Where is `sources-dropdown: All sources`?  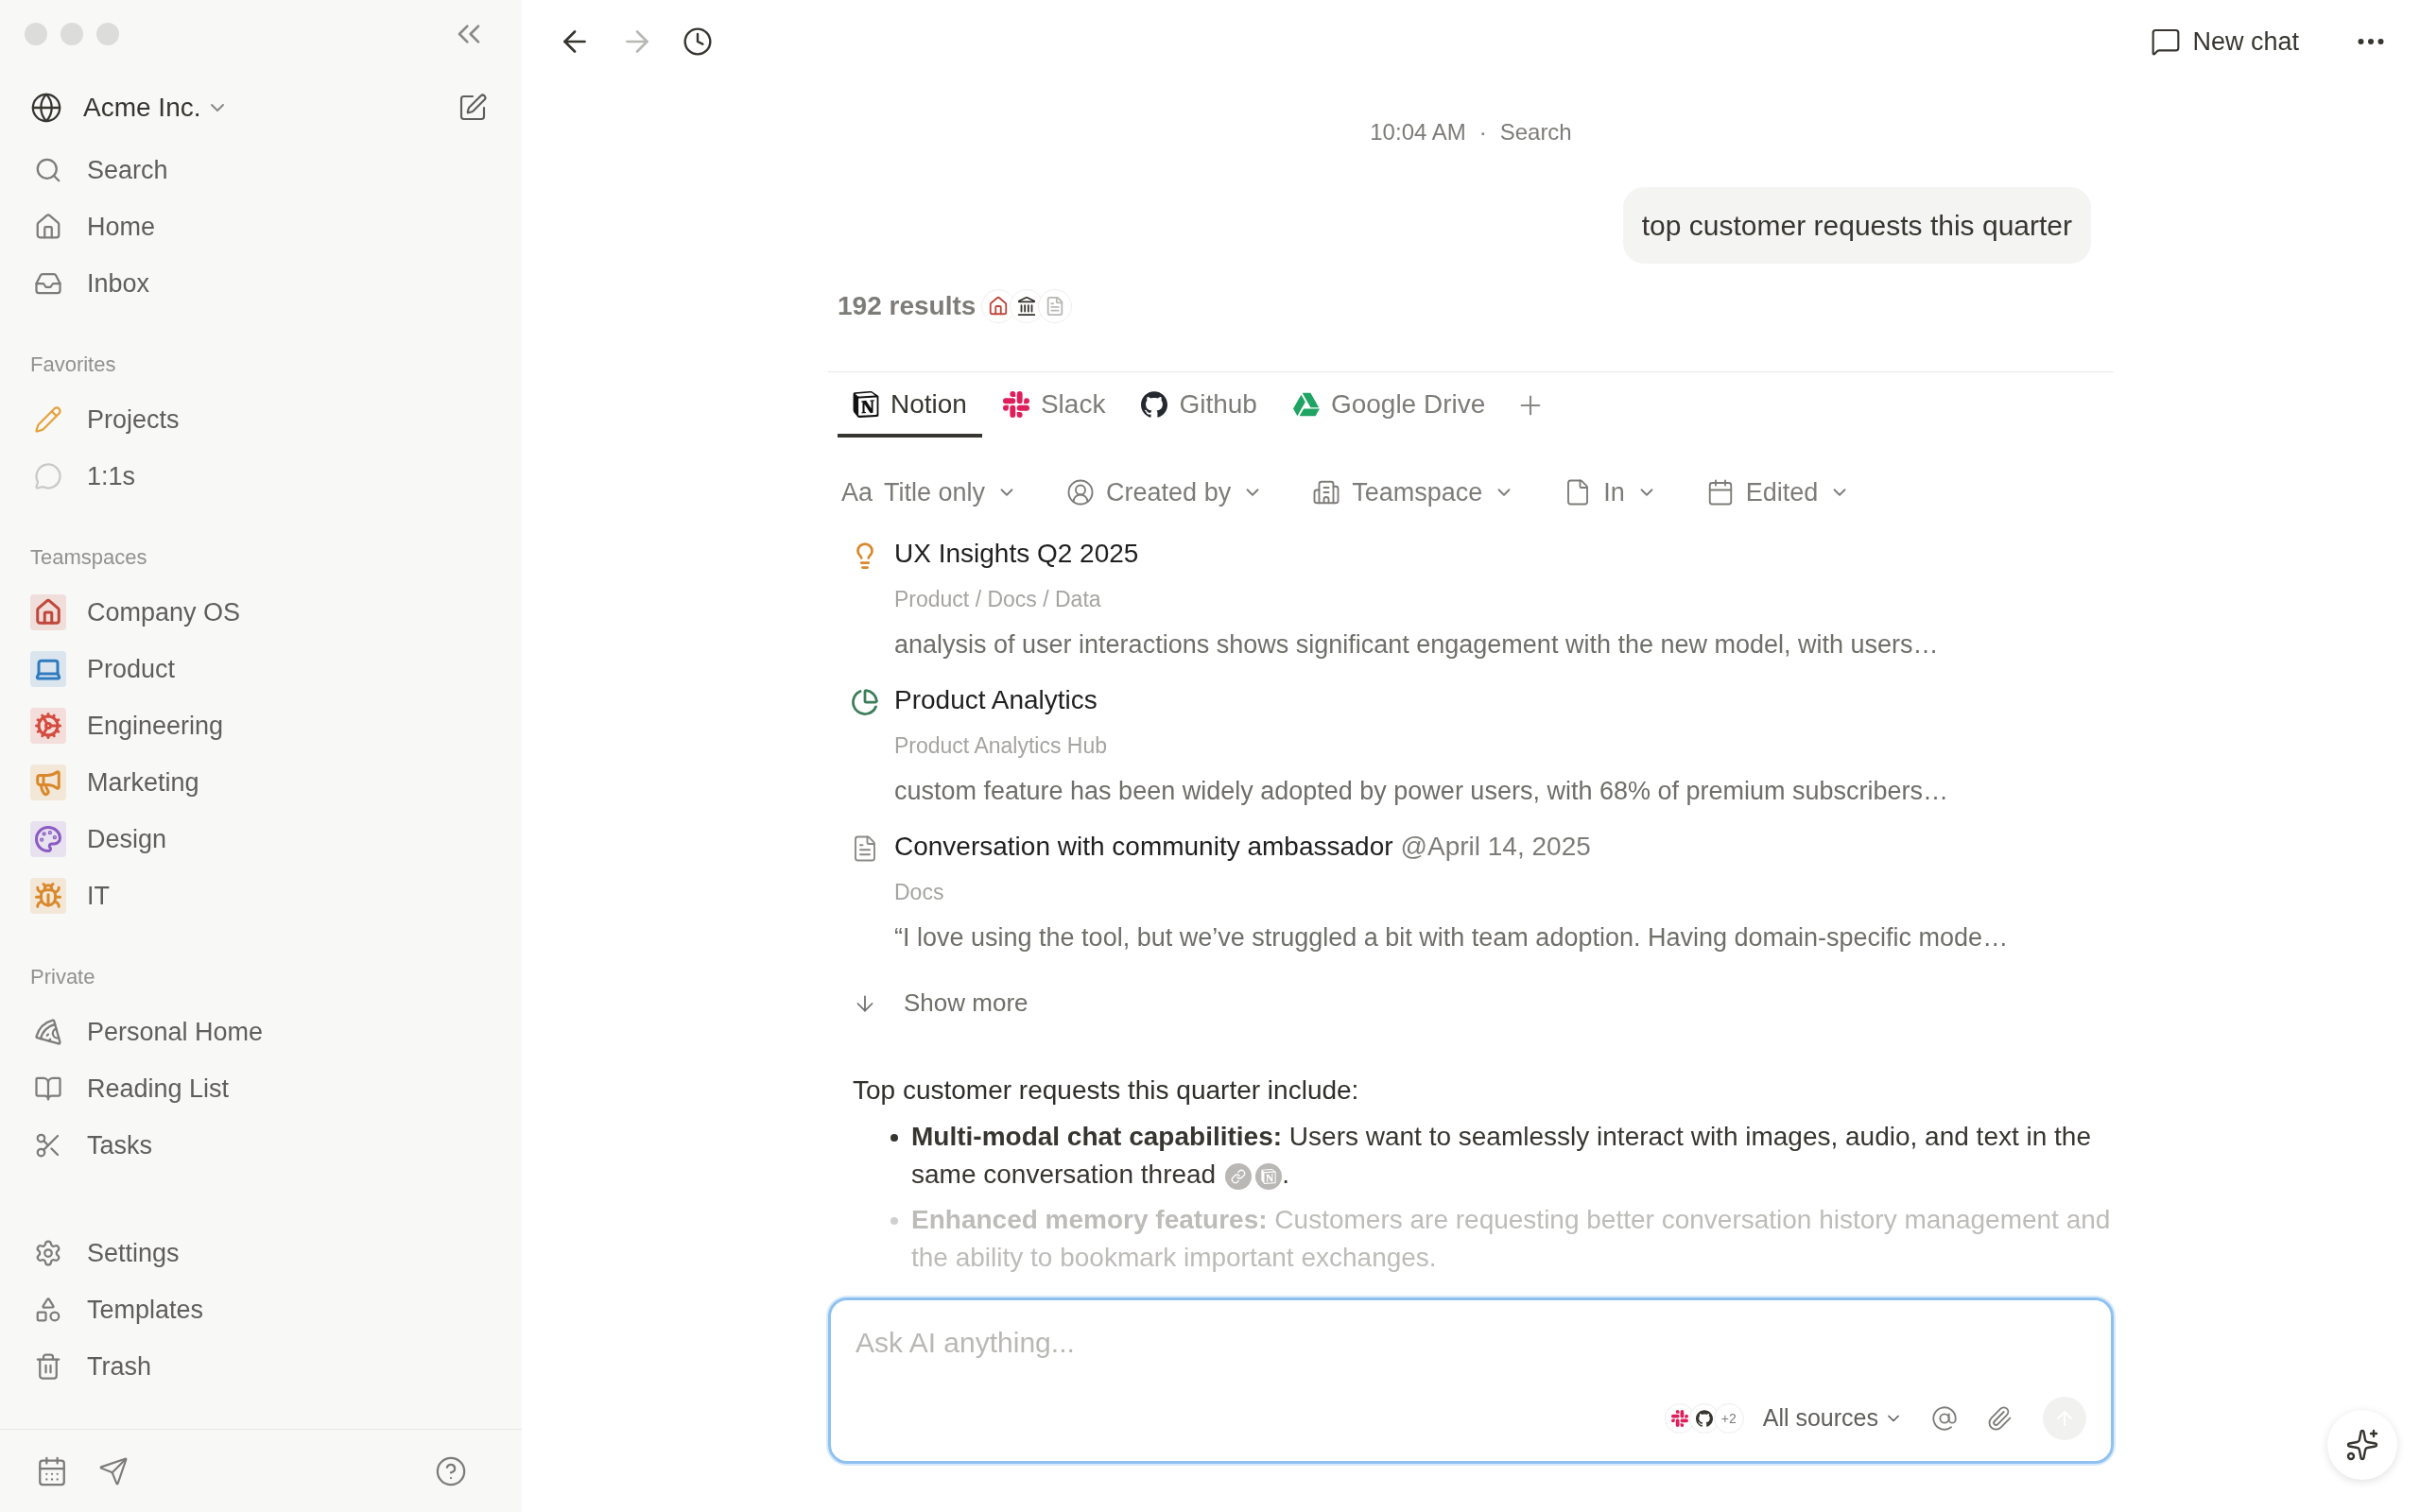
sources-dropdown: All sources is located at coordinates (1832, 1418).